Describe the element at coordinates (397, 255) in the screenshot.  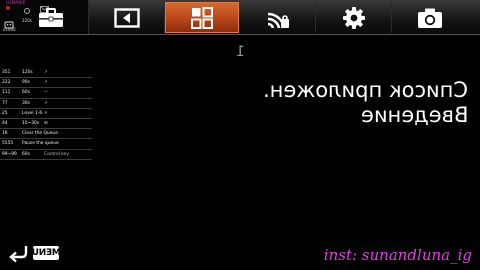
I see `watermark: inst: sunandluna_ig` at that location.